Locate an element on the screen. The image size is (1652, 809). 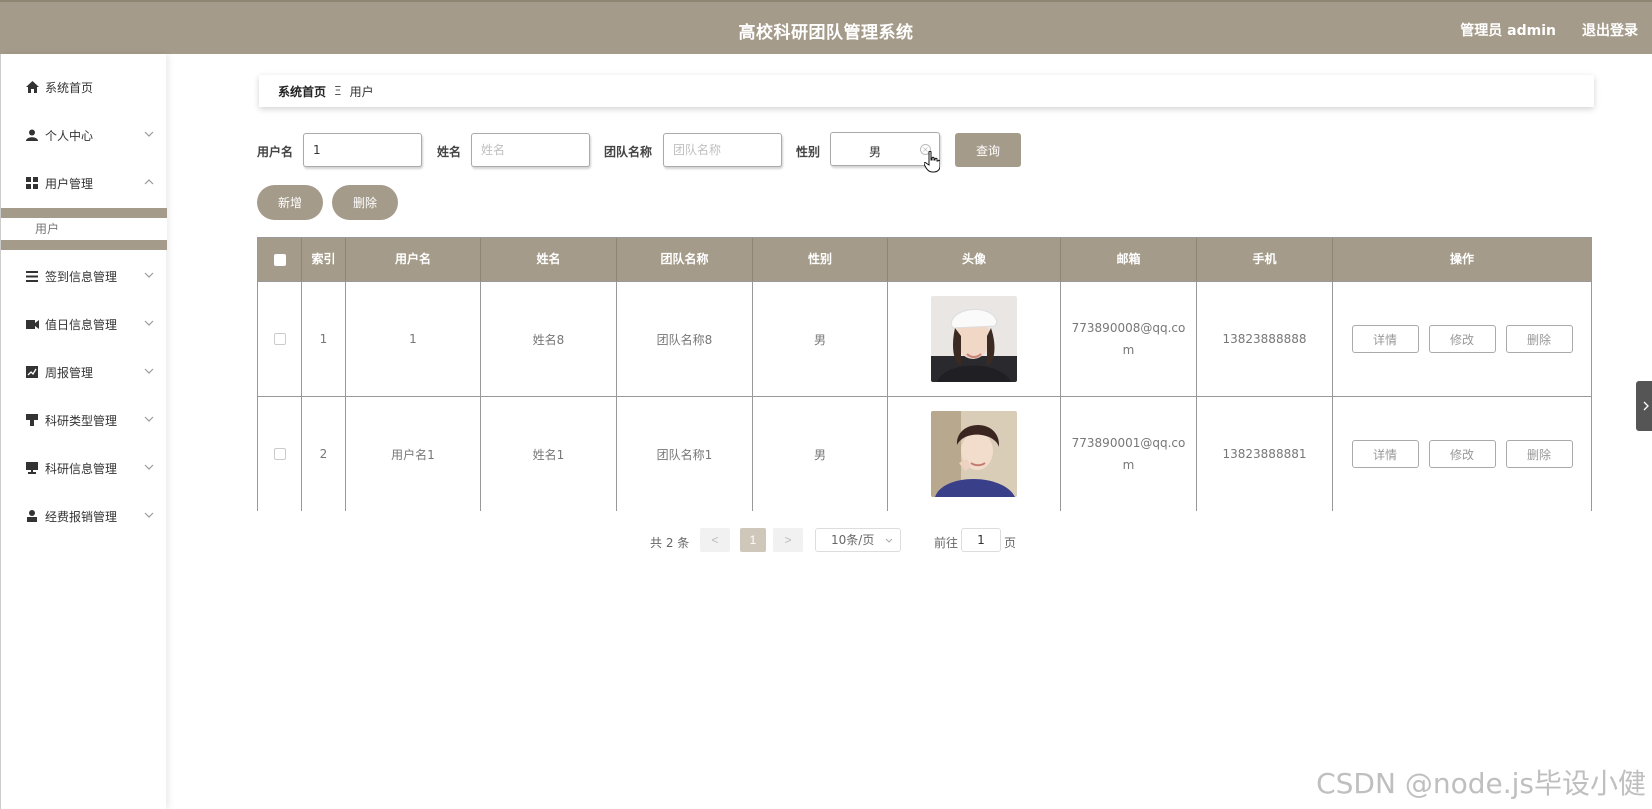
top-header: 高校科研团队管理系统 管理员 admin 退出登录 is located at coordinates (826, 27).